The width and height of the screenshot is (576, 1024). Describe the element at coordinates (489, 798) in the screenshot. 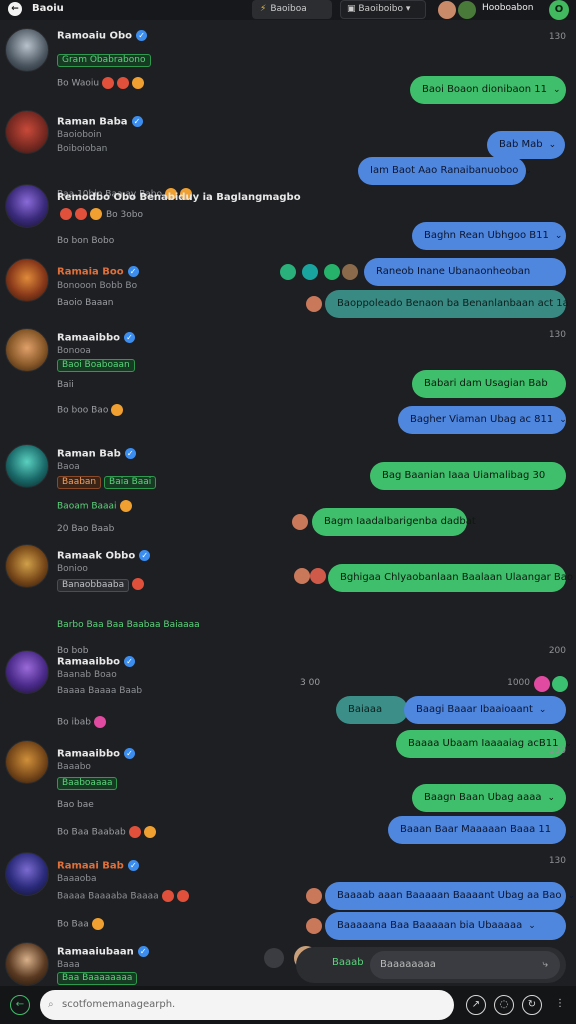

I see `message-bubble: Baagn Baan Ubag aaaa ⌄` at that location.